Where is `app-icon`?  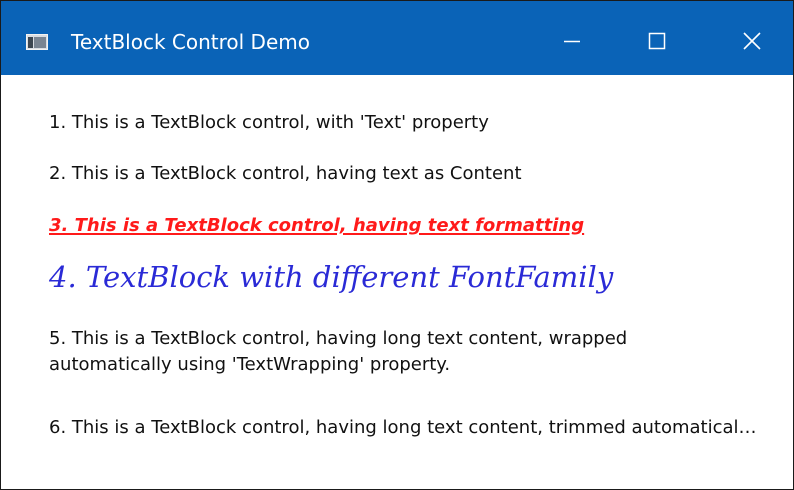
app-icon is located at coordinates (37, 42).